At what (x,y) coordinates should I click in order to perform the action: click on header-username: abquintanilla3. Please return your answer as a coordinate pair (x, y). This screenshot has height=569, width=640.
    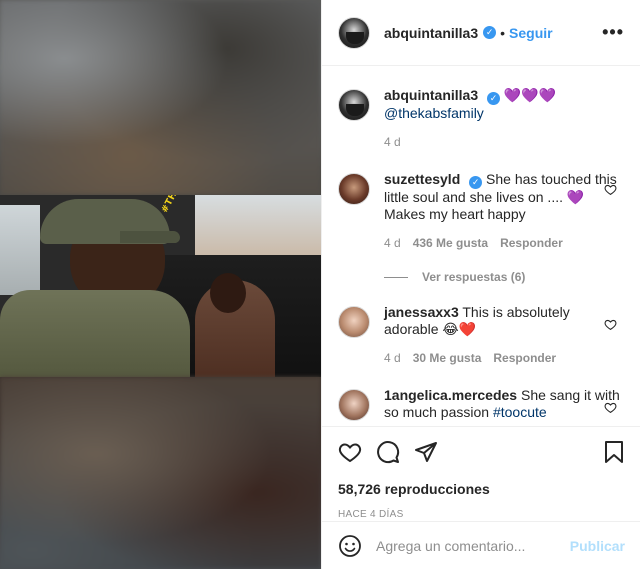
    Looking at the image, I should click on (431, 33).